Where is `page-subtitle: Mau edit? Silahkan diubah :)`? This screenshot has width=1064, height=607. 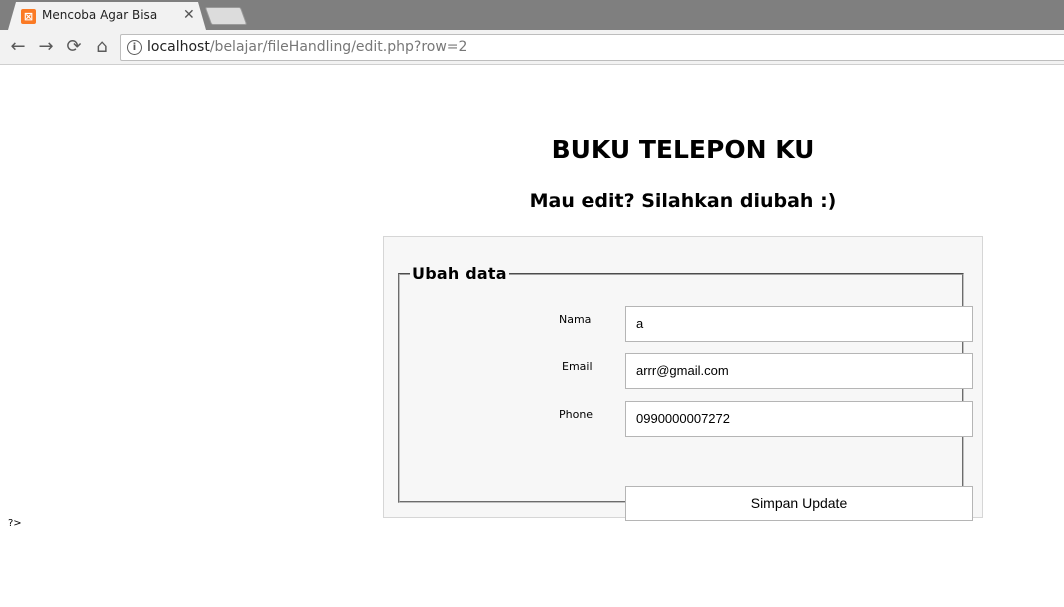 page-subtitle: Mau edit? Silahkan diubah :) is located at coordinates (683, 201).